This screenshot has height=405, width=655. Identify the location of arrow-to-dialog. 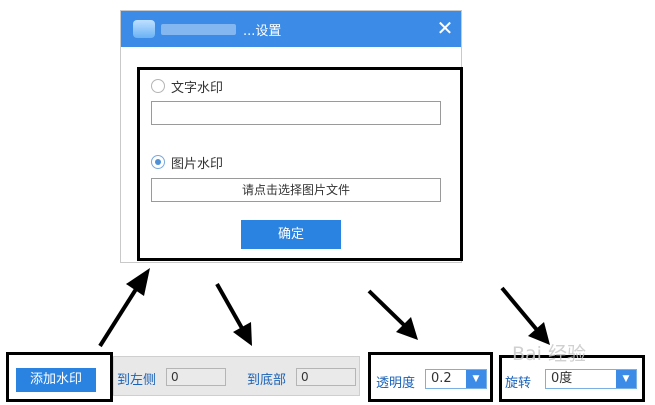
(124, 308).